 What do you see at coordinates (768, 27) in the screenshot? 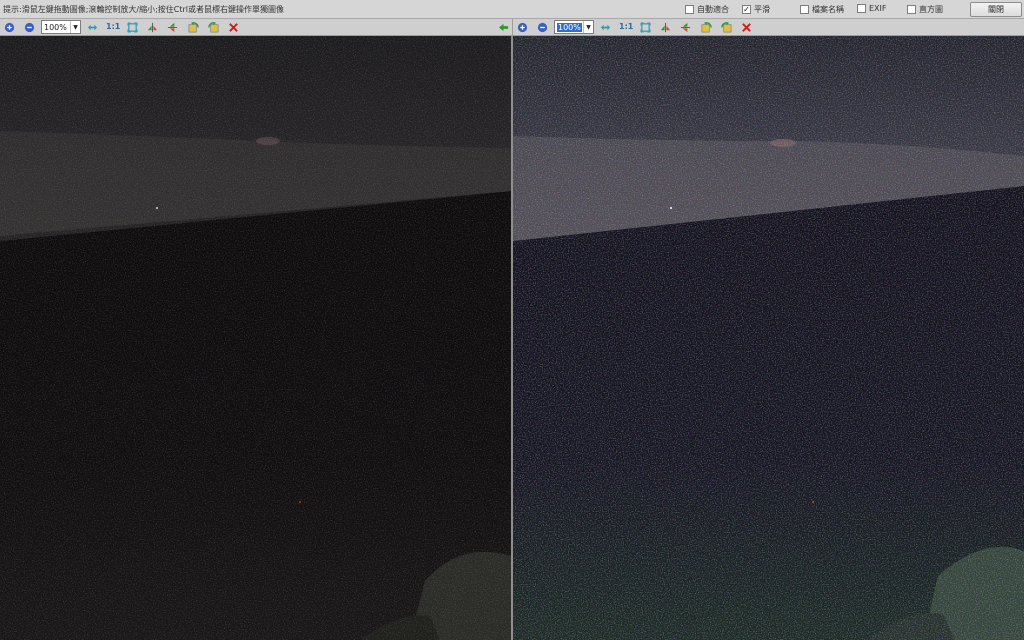
I see `right-toolbar: 100% ▼ 1:1` at bounding box center [768, 27].